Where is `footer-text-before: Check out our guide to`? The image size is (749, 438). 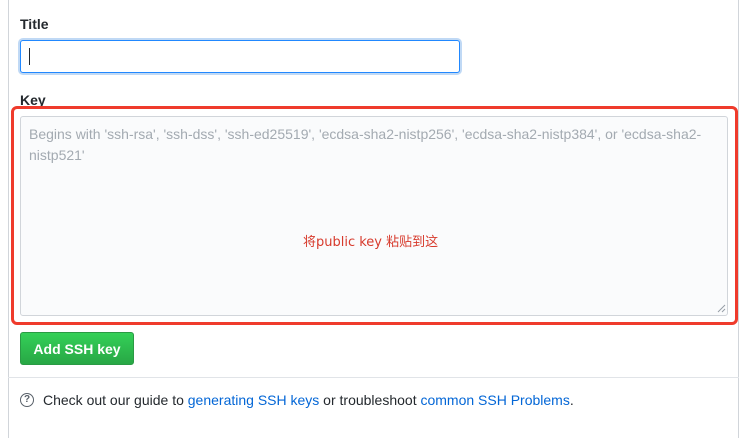
footer-text-before: Check out our guide to is located at coordinates (115, 400).